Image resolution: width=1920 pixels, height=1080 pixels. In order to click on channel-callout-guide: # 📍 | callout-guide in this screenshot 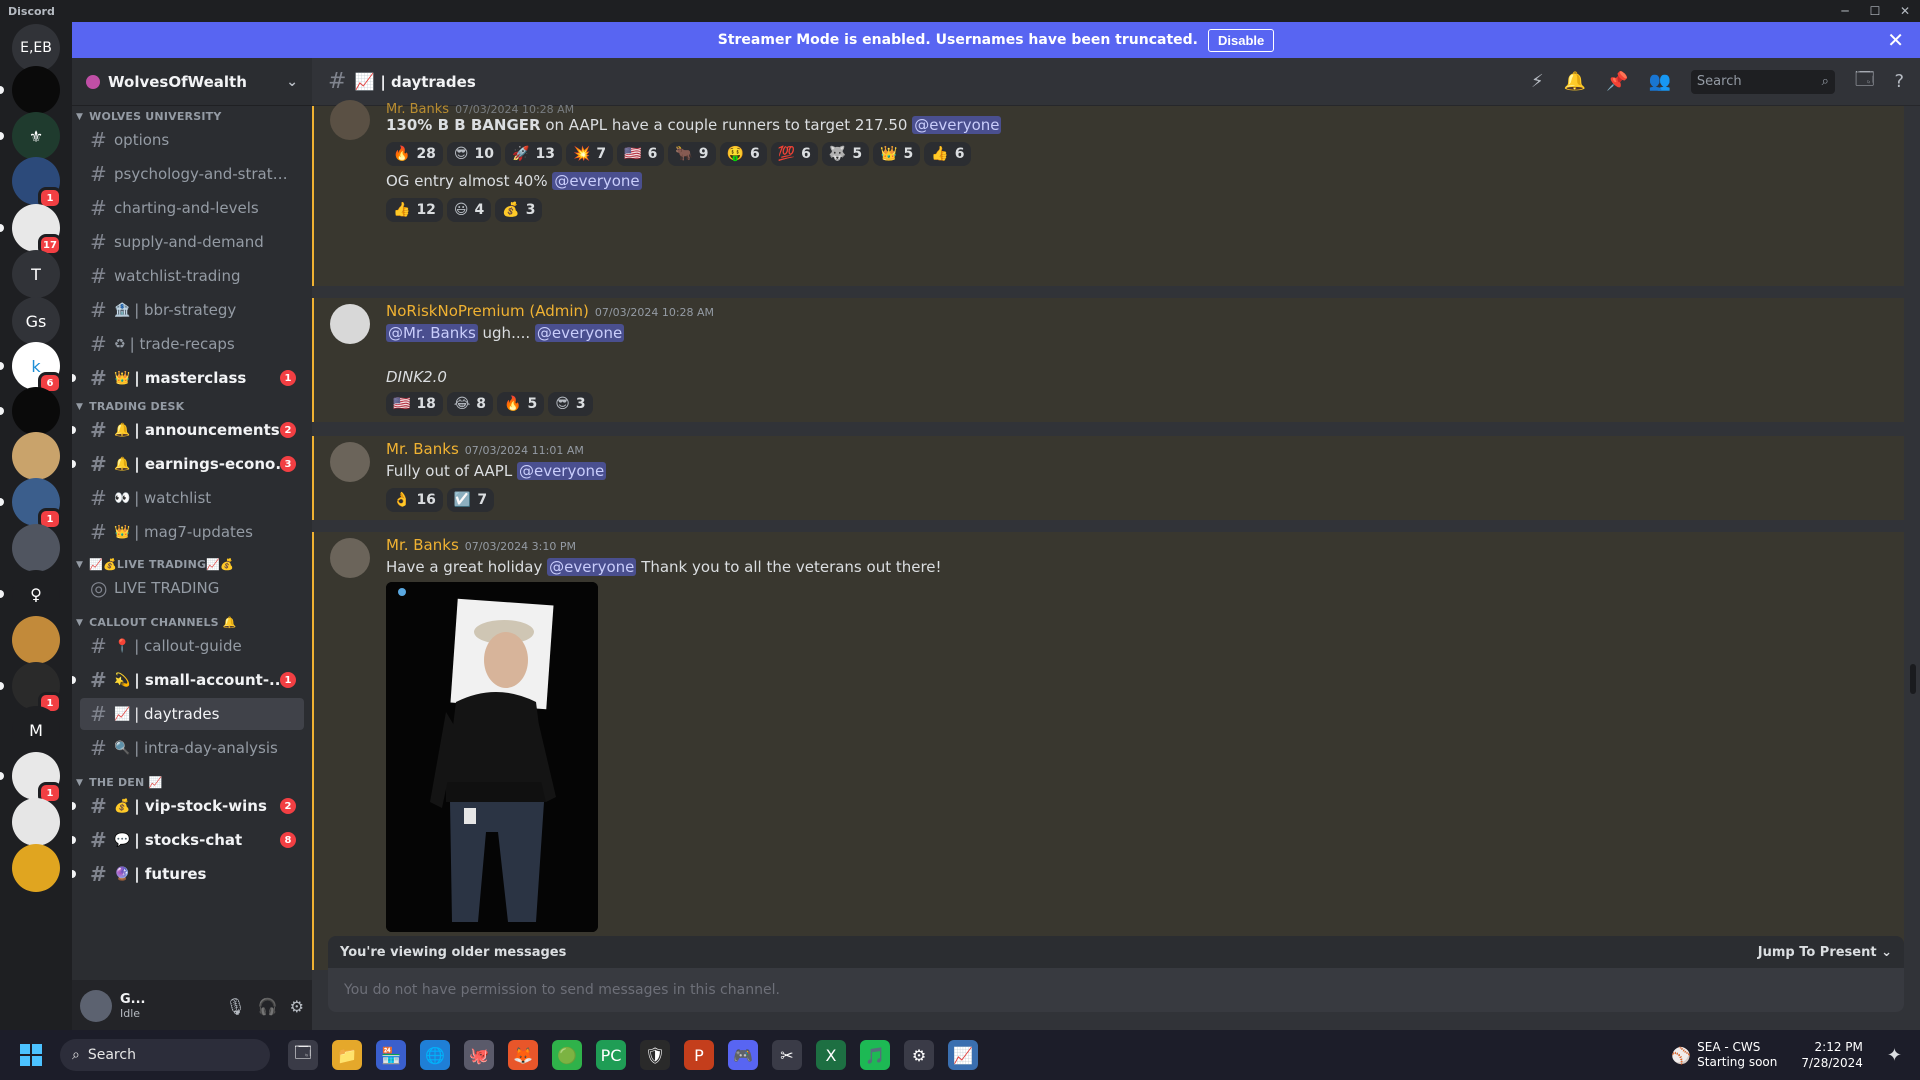, I will do `click(192, 646)`.